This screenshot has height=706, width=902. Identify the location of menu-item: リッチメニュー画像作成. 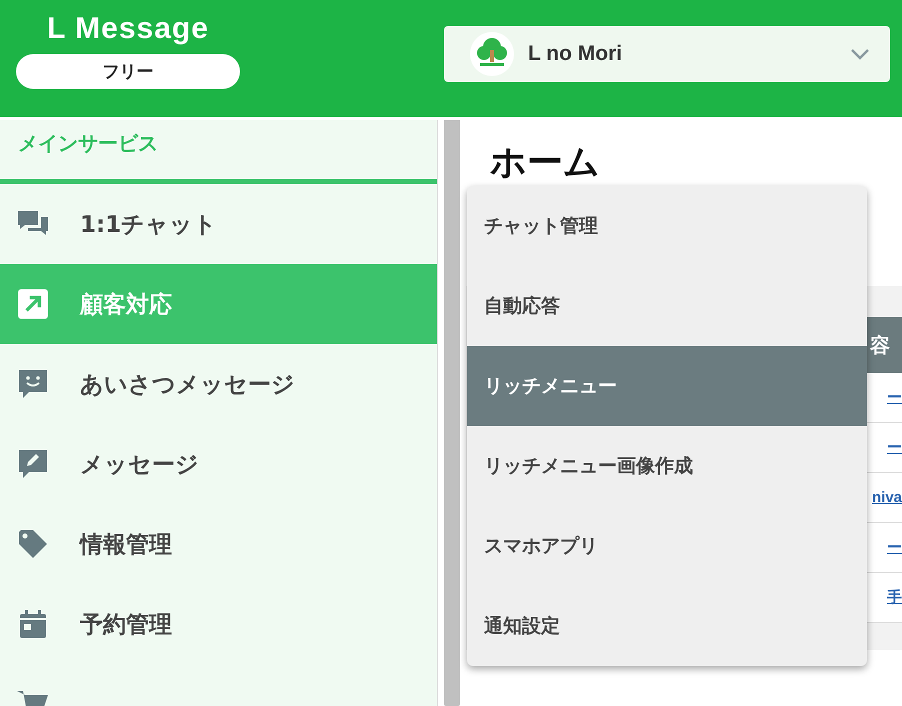
(667, 466).